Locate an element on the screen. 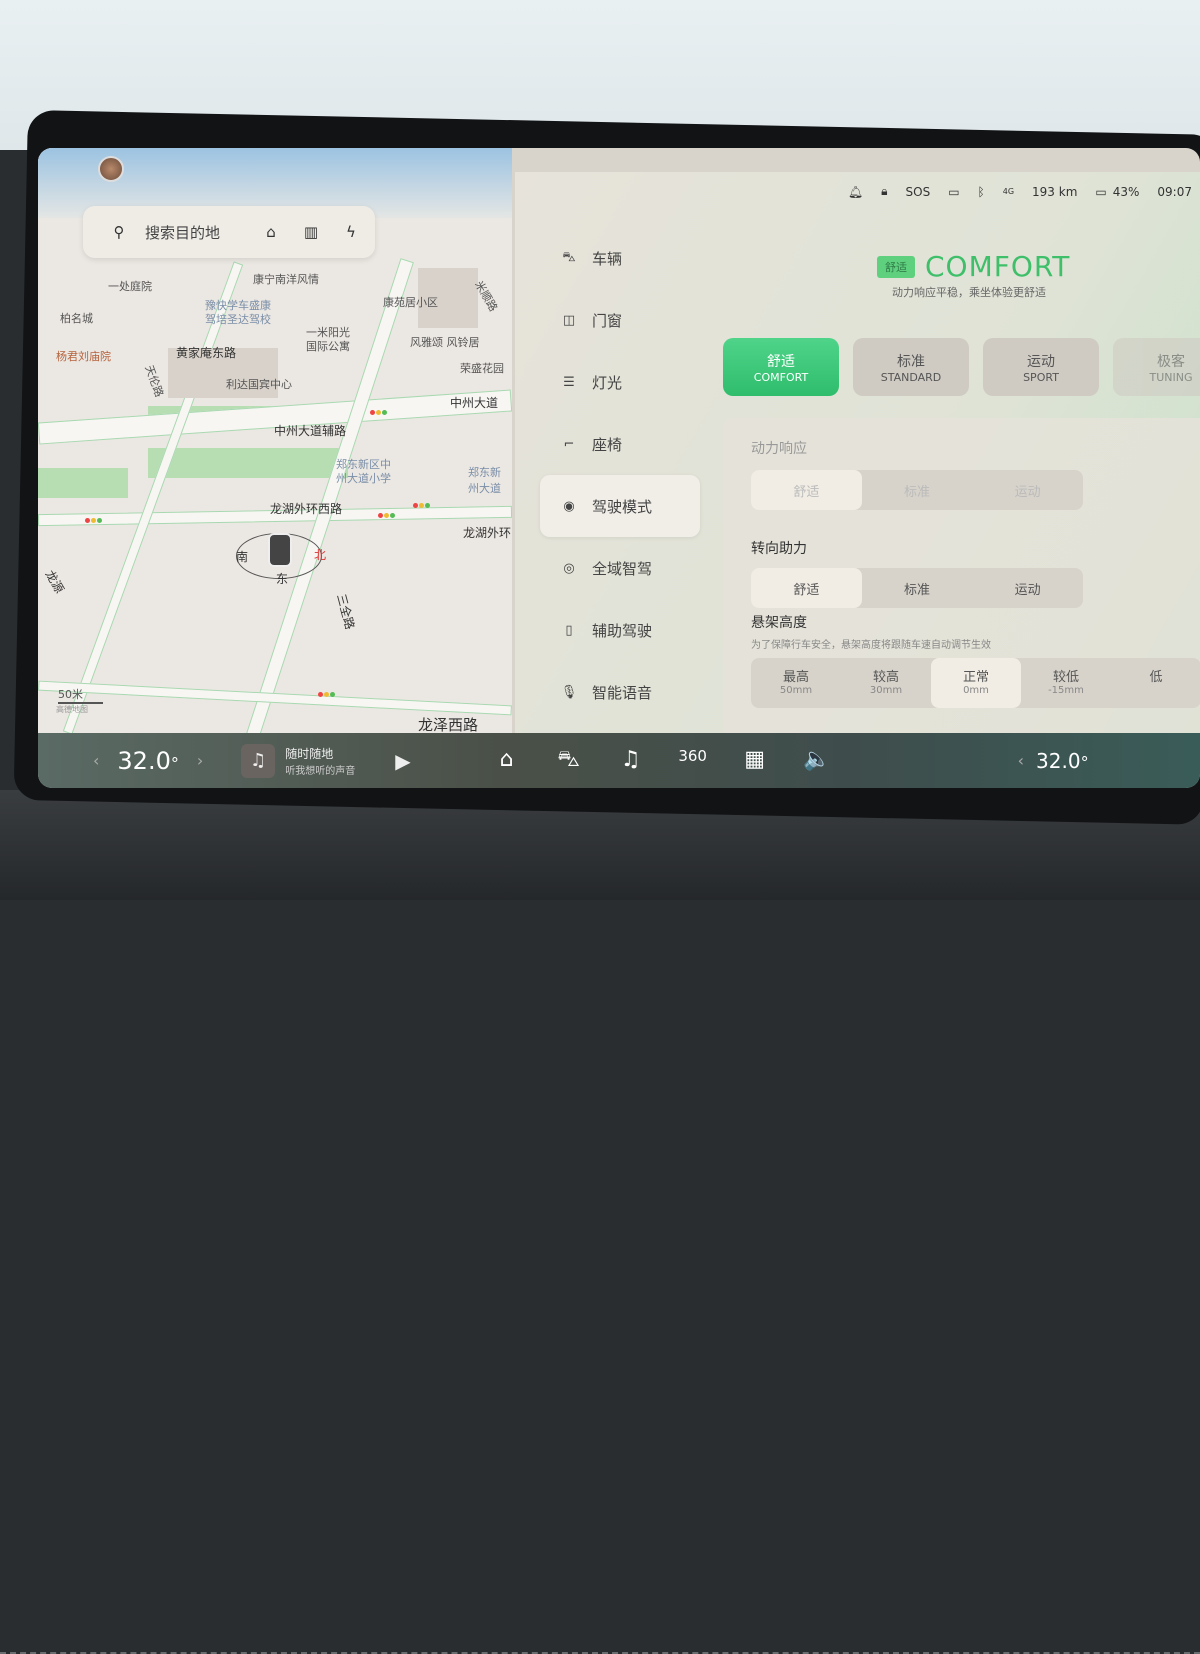 This screenshot has height=1654, width=1200. nav-label: 辅助驾驶 is located at coordinates (622, 630).